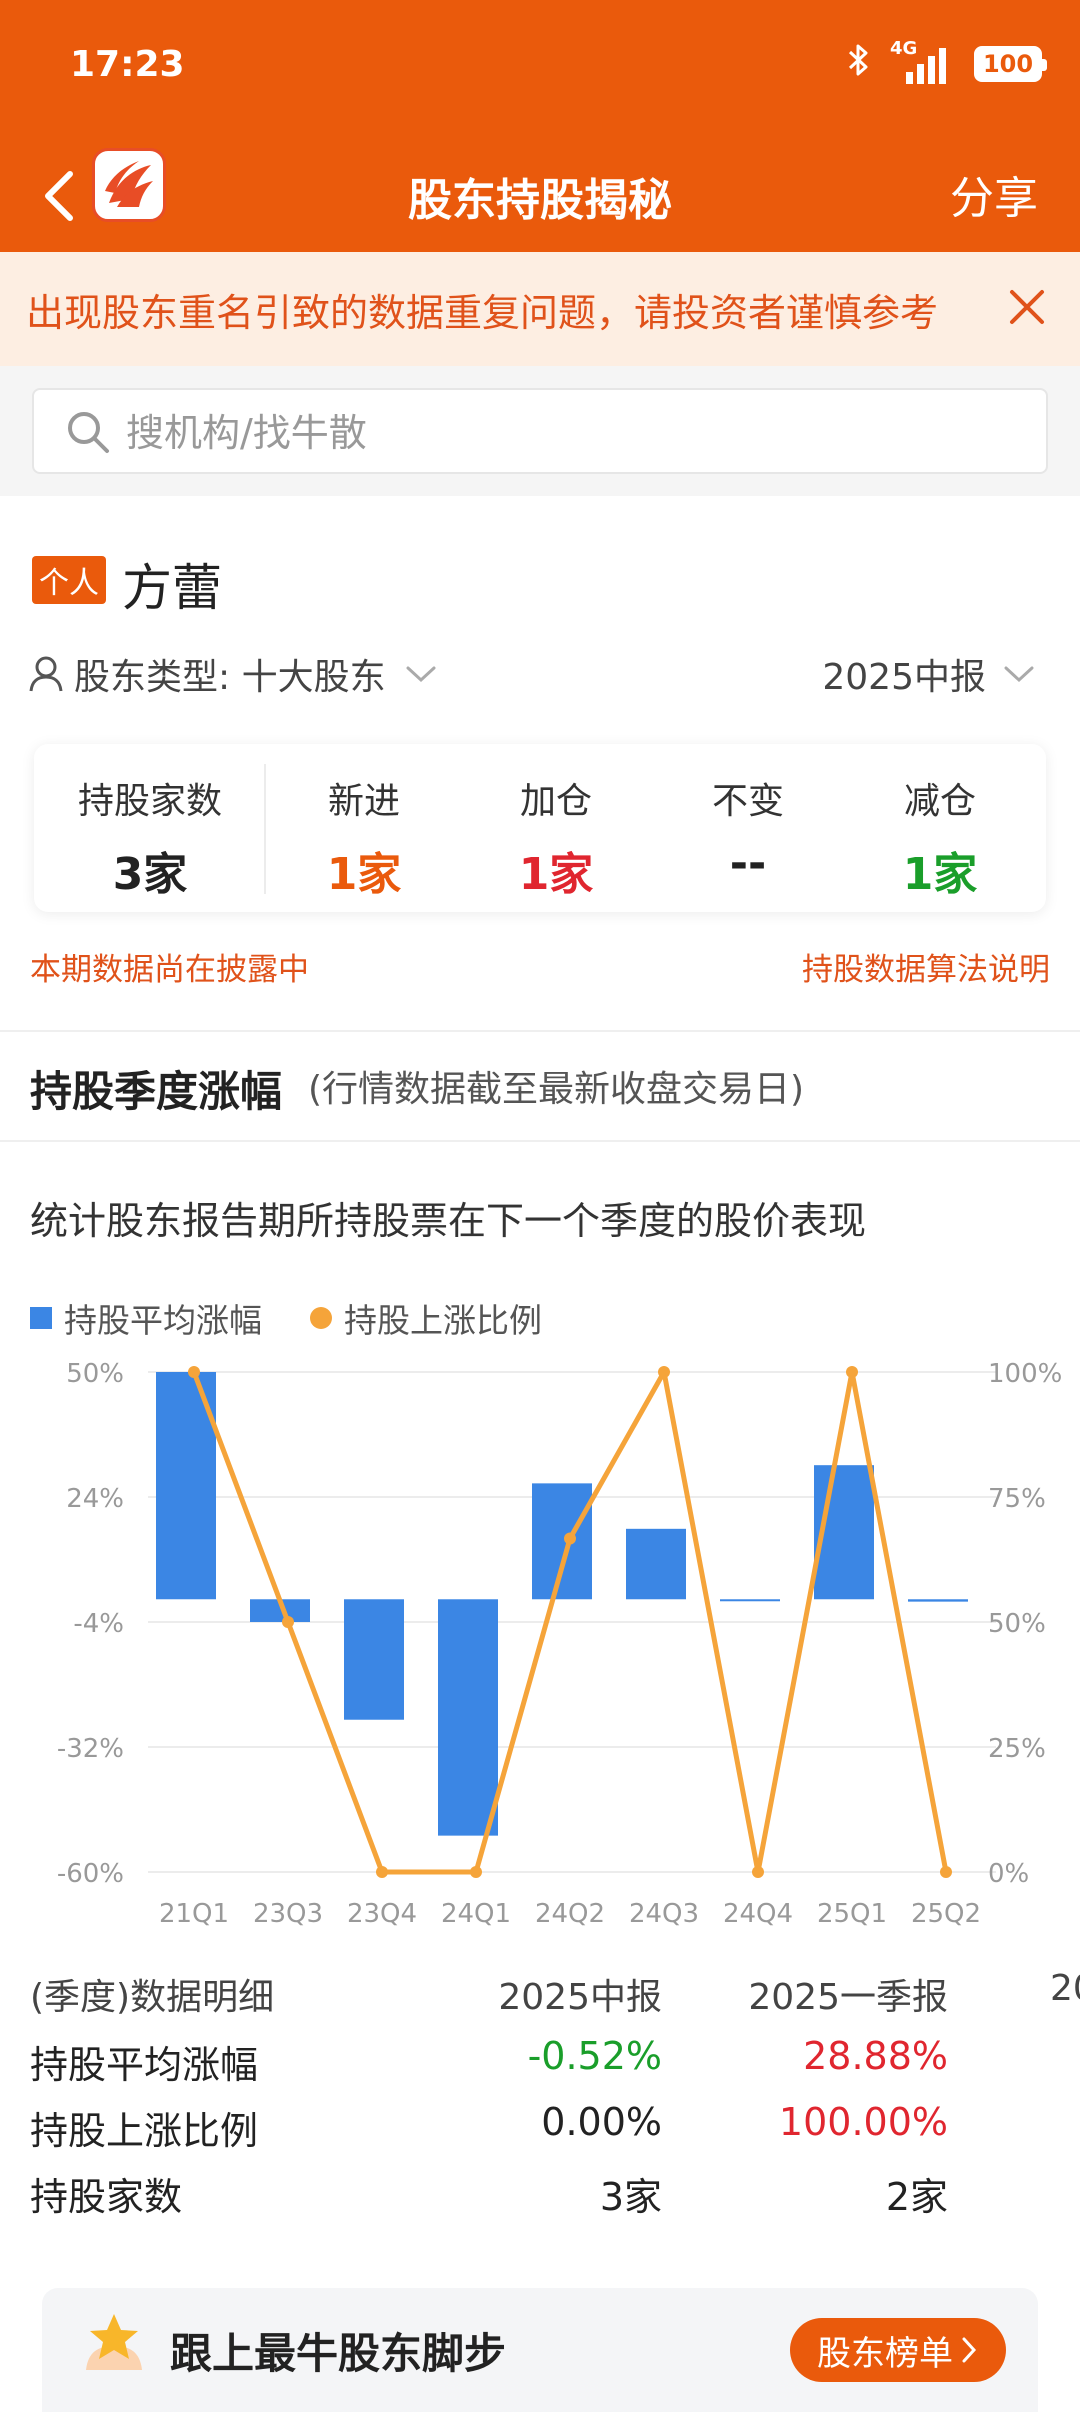 The width and height of the screenshot is (1080, 2412). What do you see at coordinates (939, 801) in the screenshot?
I see `stat-reduce-label: 减仓` at bounding box center [939, 801].